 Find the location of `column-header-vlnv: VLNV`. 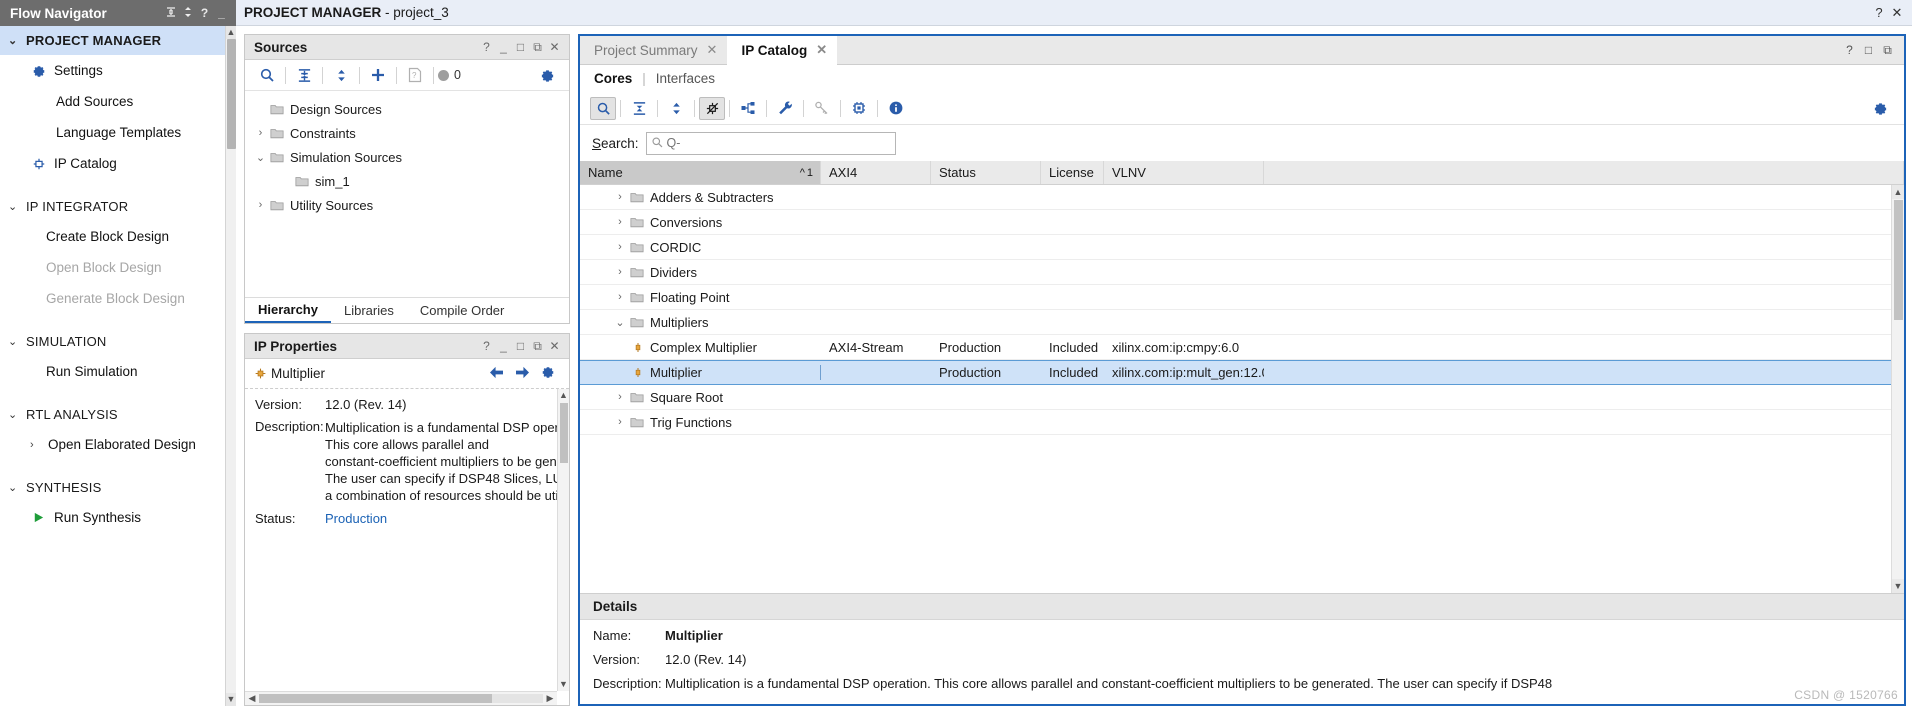

column-header-vlnv: VLNV is located at coordinates (1184, 172).